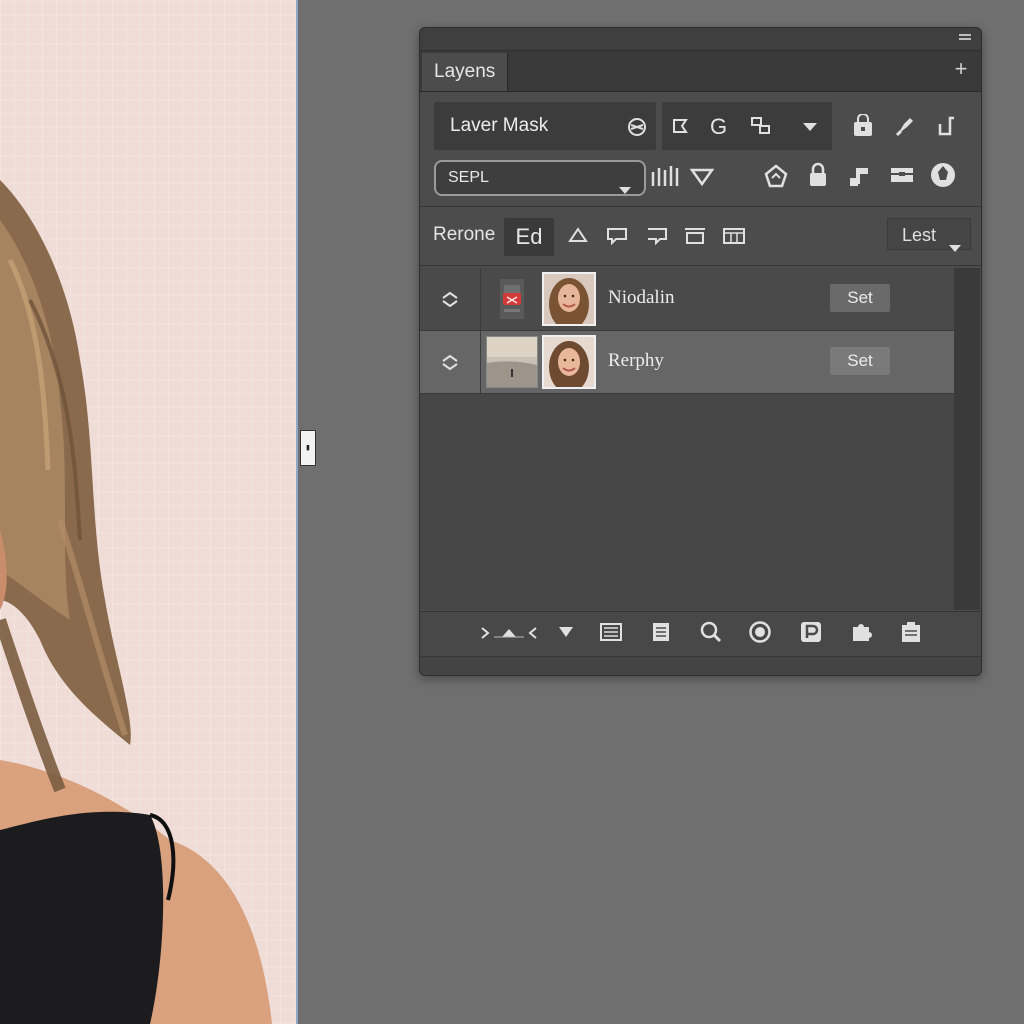 The width and height of the screenshot is (1024, 1024). I want to click on mask-toolbar: Laver Mask G, so click(699, 126).